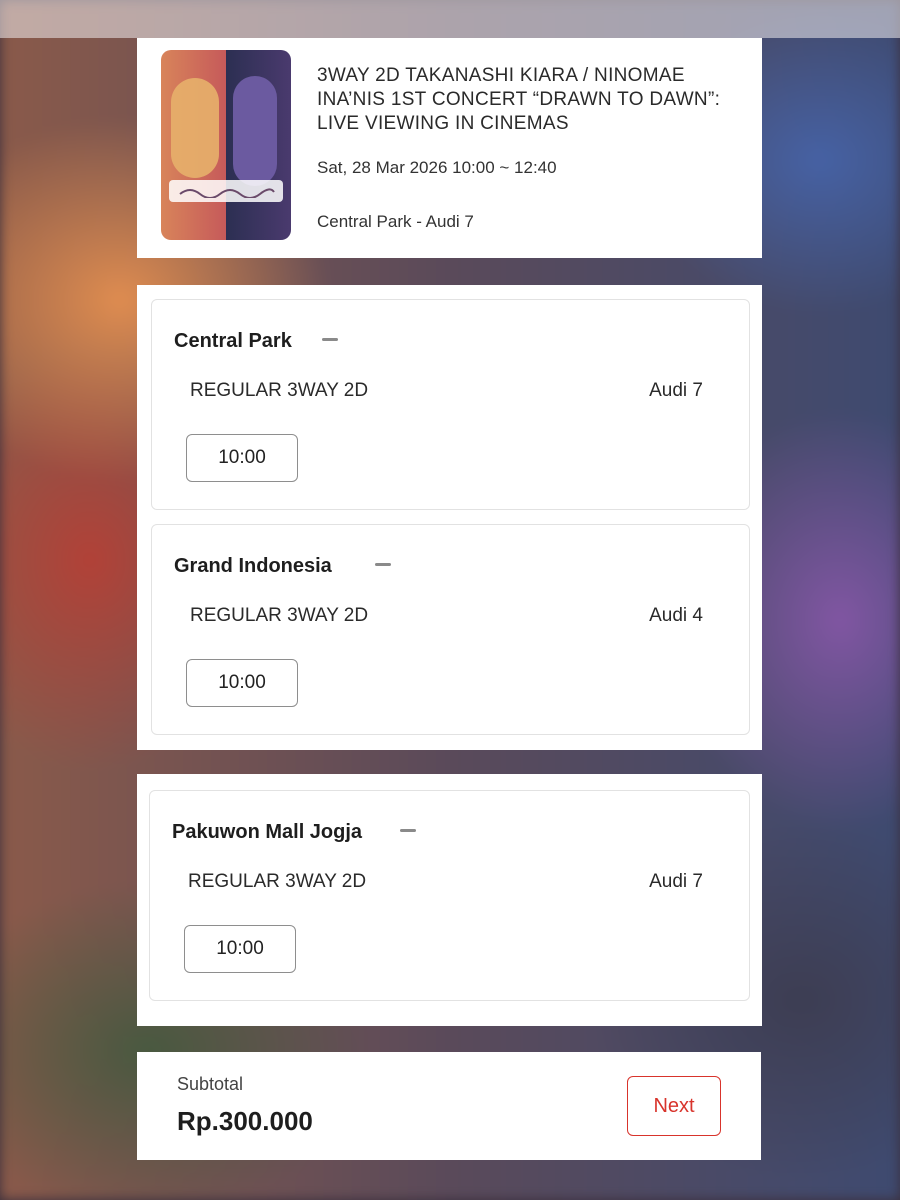 The height and width of the screenshot is (1200, 900). I want to click on poster-logo-image, so click(226, 191).